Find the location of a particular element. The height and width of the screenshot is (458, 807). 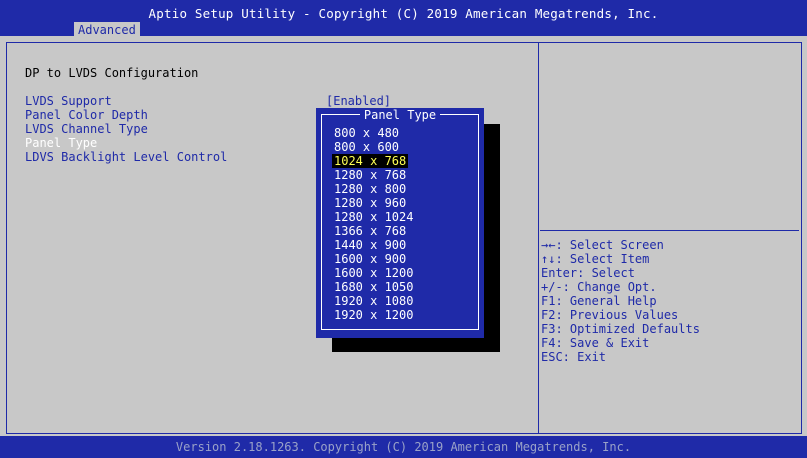

panel-type-option: 1920 x 1080 is located at coordinates (373, 301).